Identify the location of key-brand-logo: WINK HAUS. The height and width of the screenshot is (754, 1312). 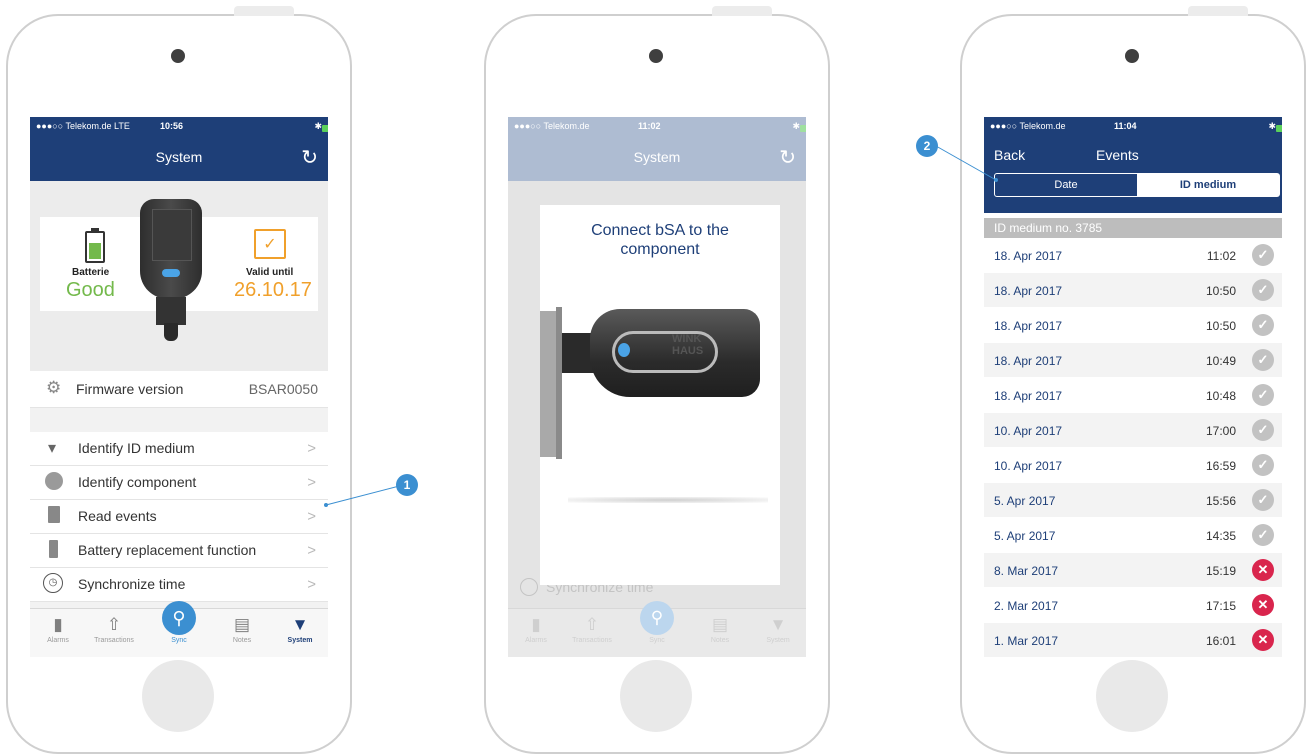
(688, 345).